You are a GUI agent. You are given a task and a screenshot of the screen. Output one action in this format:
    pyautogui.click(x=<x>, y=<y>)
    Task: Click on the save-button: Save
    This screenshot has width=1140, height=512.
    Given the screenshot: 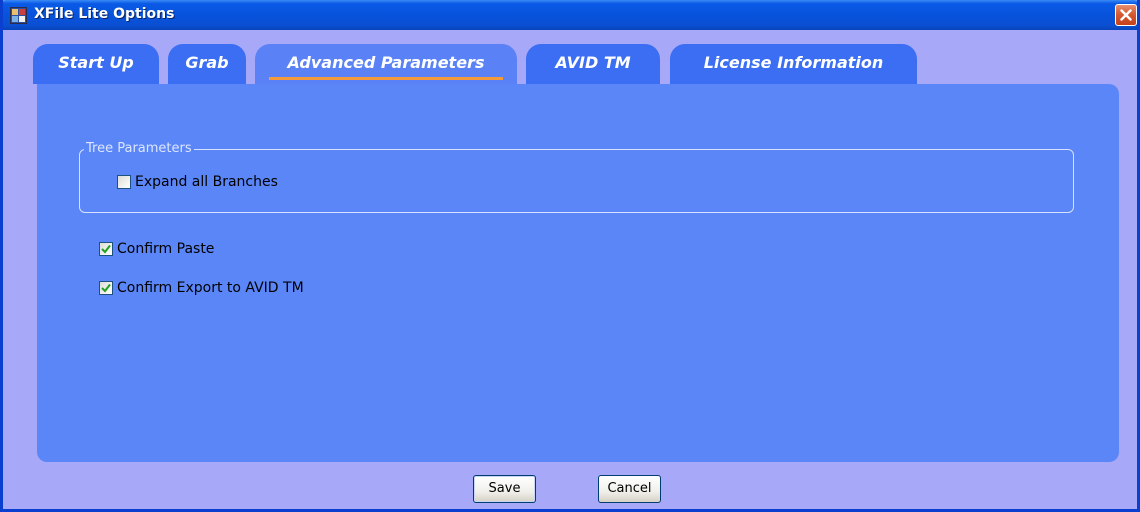 What is the action you would take?
    pyautogui.click(x=504, y=489)
    